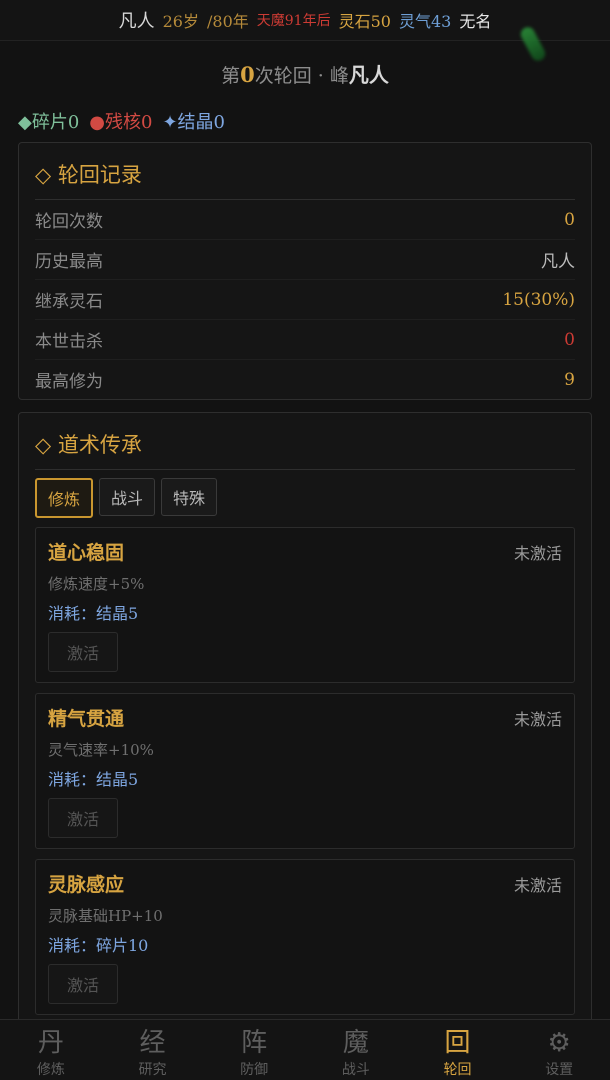 This screenshot has width=610, height=1080. I want to click on cycle-title: 第0次轮回 · 峰凡人, so click(305, 73).